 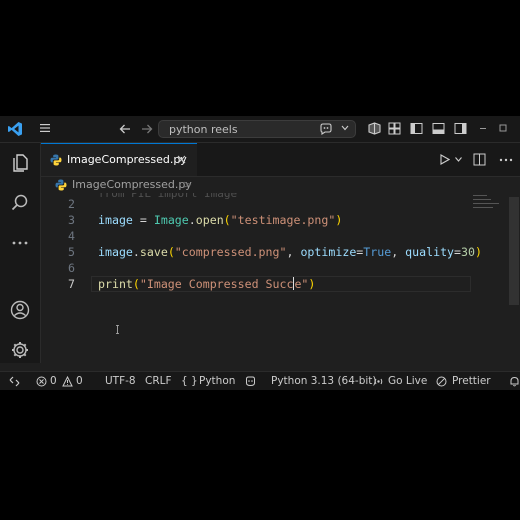 What do you see at coordinates (71, 236) in the screenshot?
I see `line-number: 4` at bounding box center [71, 236].